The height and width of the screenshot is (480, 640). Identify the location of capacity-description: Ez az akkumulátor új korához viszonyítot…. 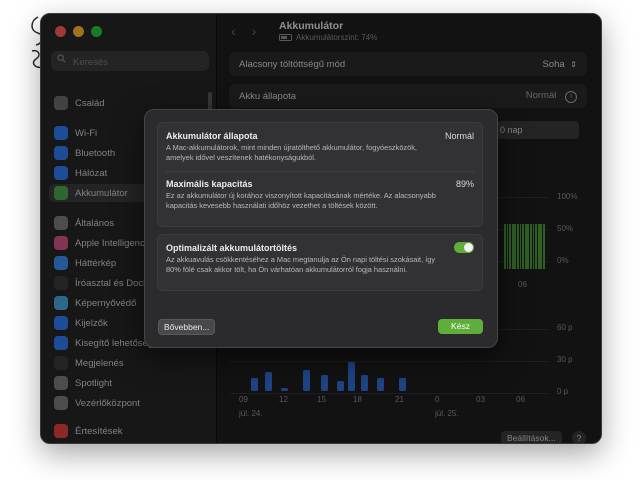
(301, 200).